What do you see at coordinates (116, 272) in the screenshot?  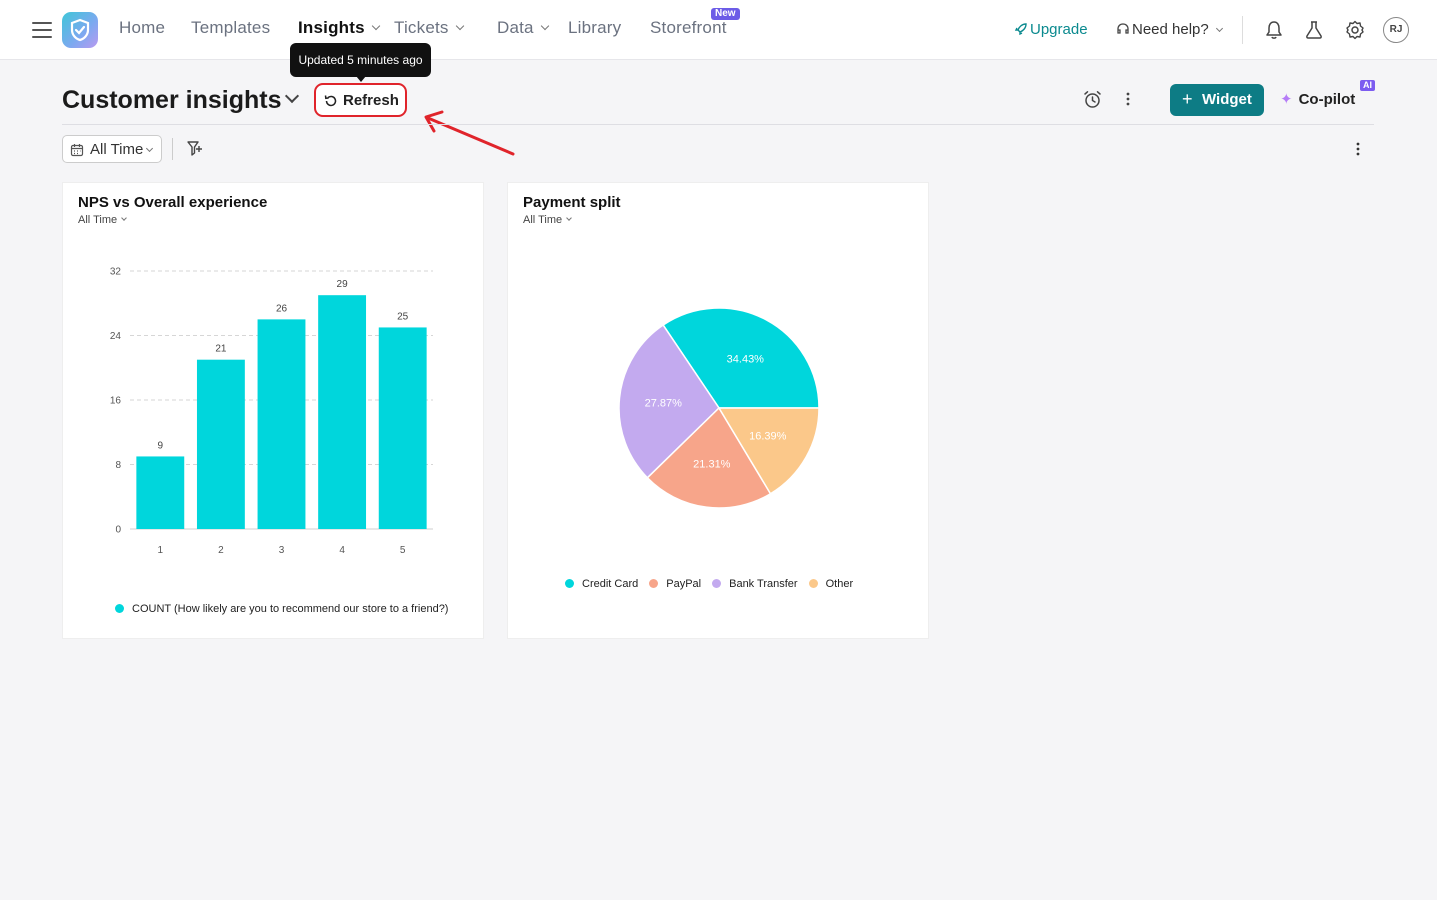 I see `y-tick-label: 32` at bounding box center [116, 272].